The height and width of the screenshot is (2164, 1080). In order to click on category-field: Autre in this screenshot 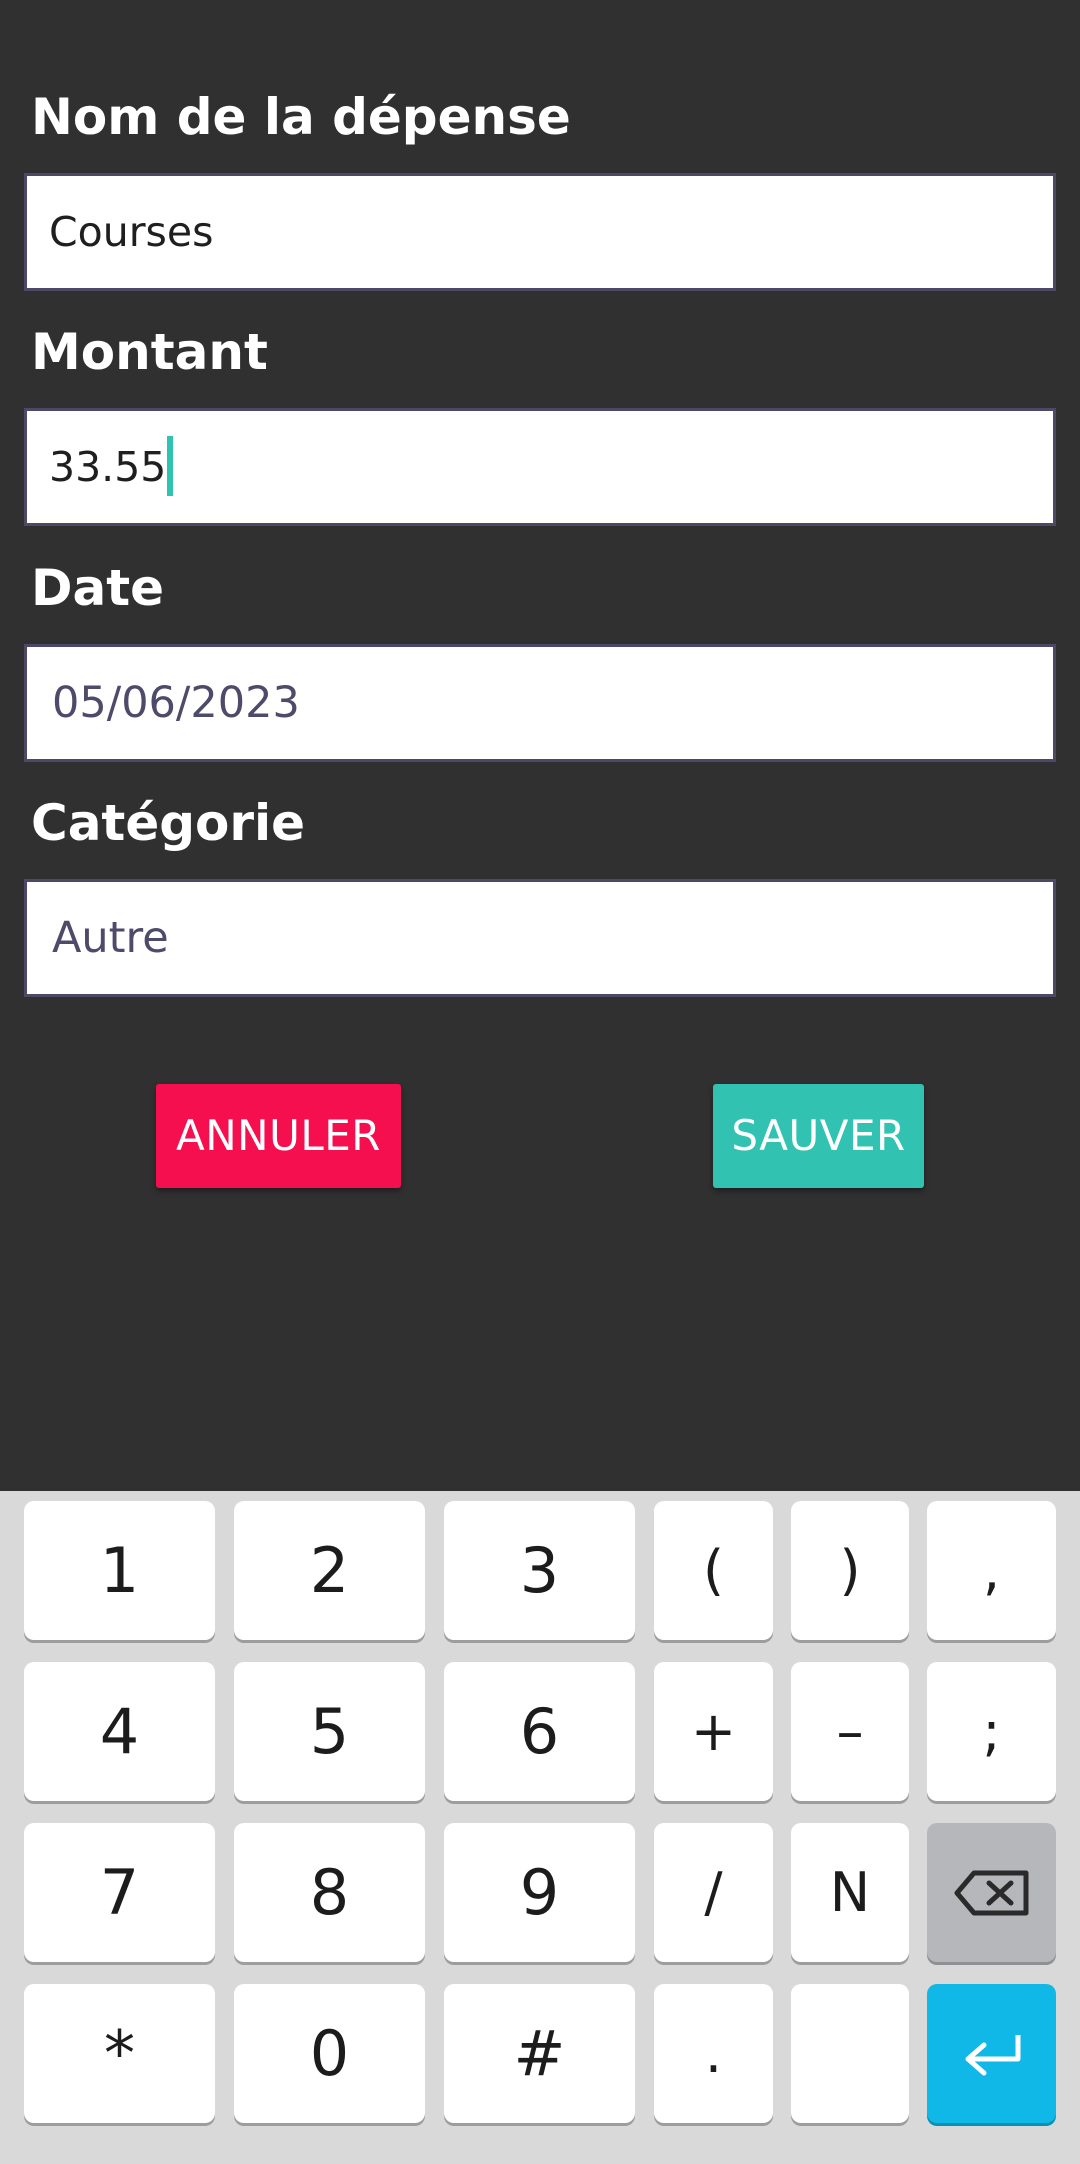, I will do `click(540, 938)`.